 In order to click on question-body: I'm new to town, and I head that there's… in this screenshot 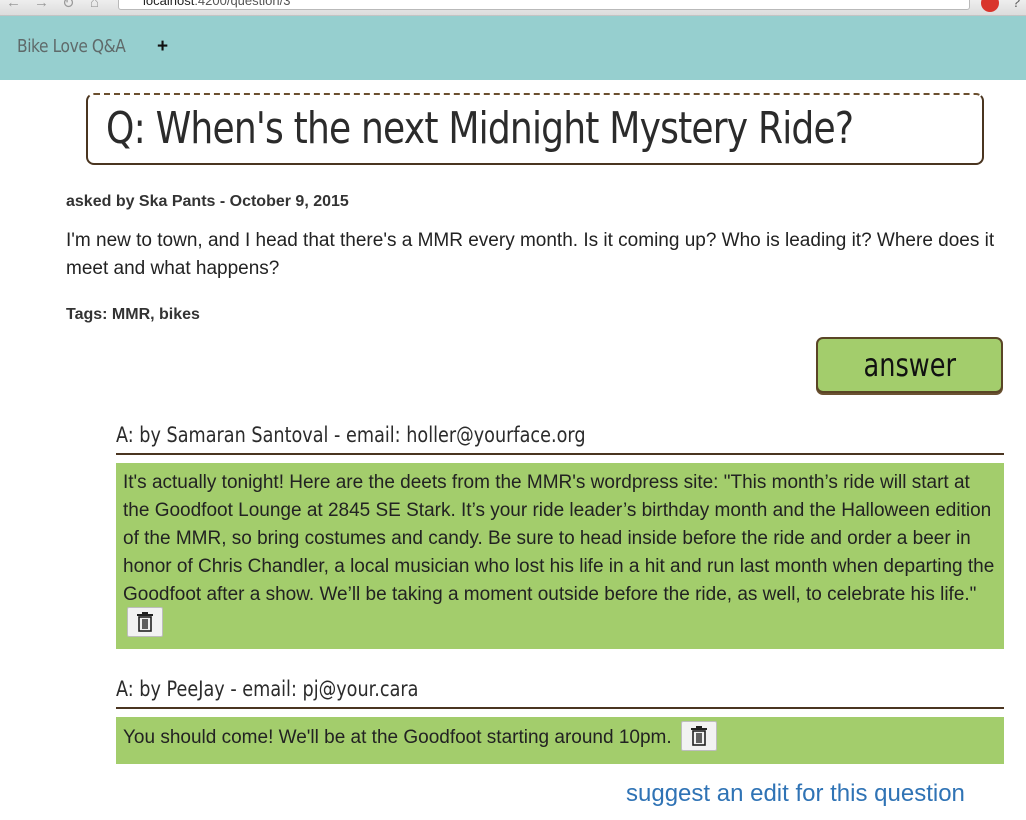, I will do `click(530, 254)`.